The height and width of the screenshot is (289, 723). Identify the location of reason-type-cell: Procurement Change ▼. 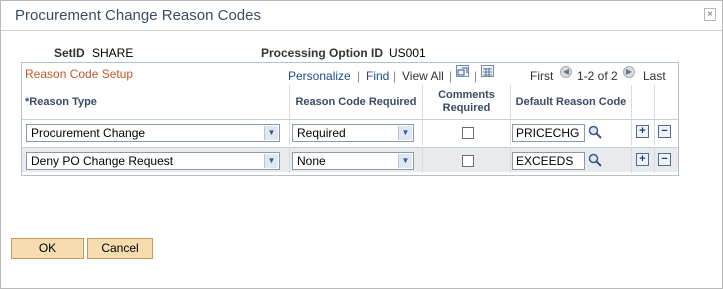
(156, 132).